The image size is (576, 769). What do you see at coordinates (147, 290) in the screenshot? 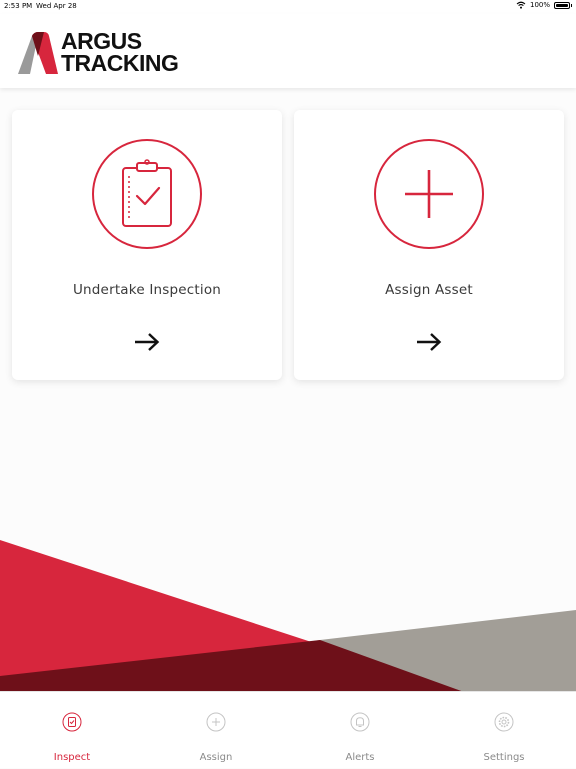
I see `card-label-inspection: Undertake Inspection` at bounding box center [147, 290].